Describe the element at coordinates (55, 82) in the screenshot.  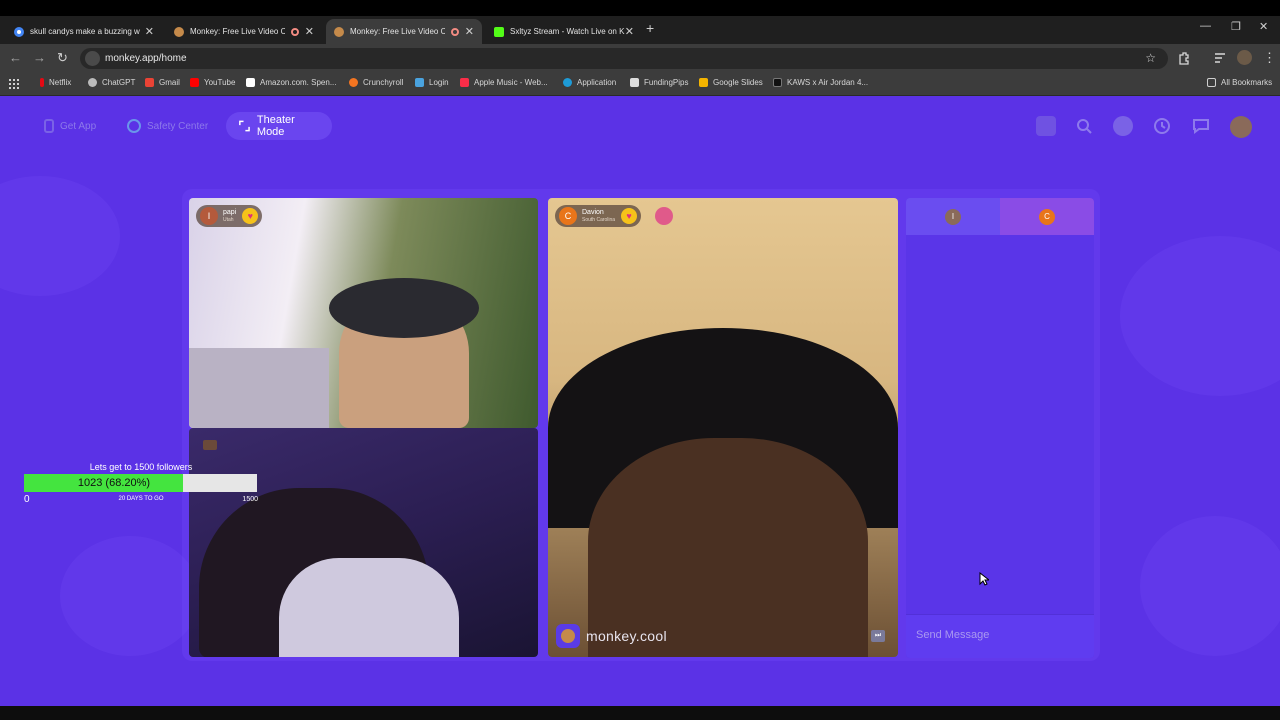
I see `bookmark-netflix: Netflix` at that location.